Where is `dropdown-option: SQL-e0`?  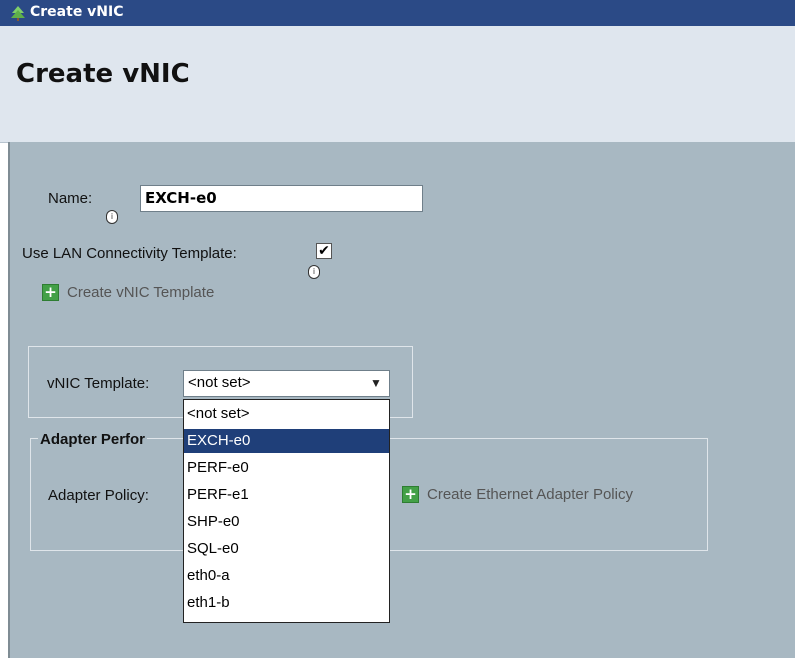 dropdown-option: SQL-e0 is located at coordinates (286, 549).